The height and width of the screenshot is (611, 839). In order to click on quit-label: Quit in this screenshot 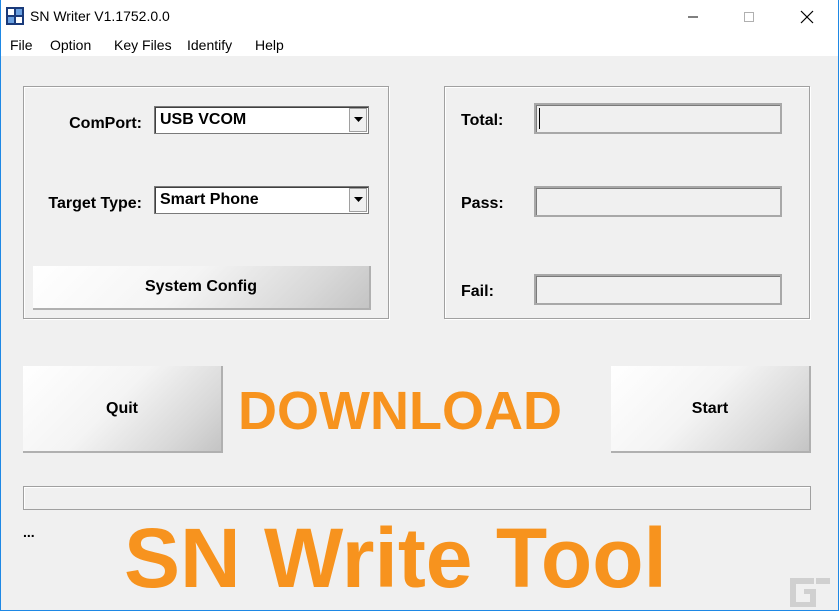, I will do `click(122, 408)`.